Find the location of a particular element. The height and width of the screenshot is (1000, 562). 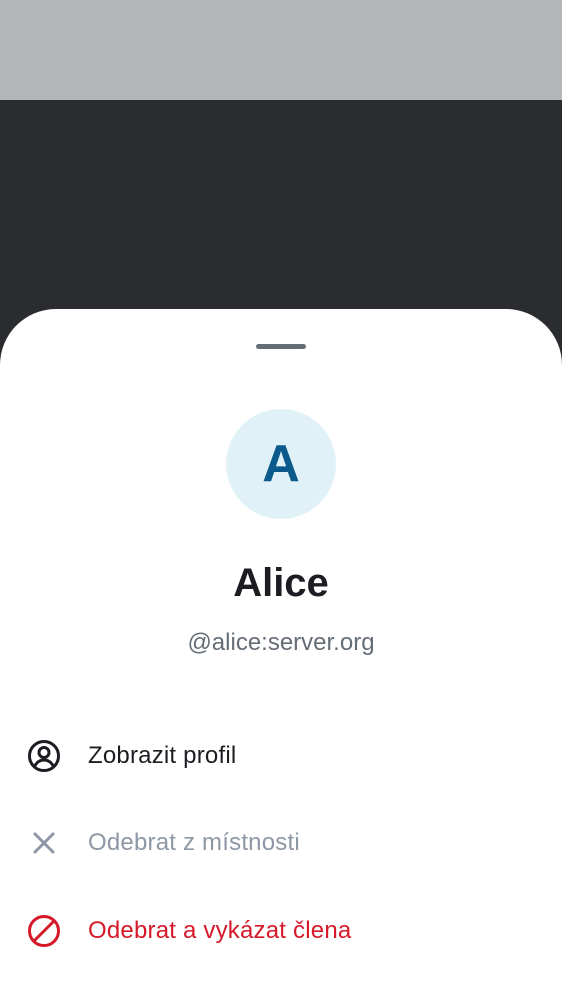

avatar-initial: A is located at coordinates (281, 464).